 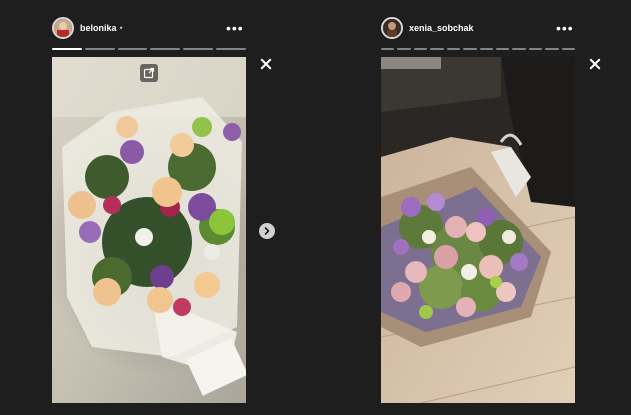 I want to click on right-close-icon, so click(x=595, y=64).